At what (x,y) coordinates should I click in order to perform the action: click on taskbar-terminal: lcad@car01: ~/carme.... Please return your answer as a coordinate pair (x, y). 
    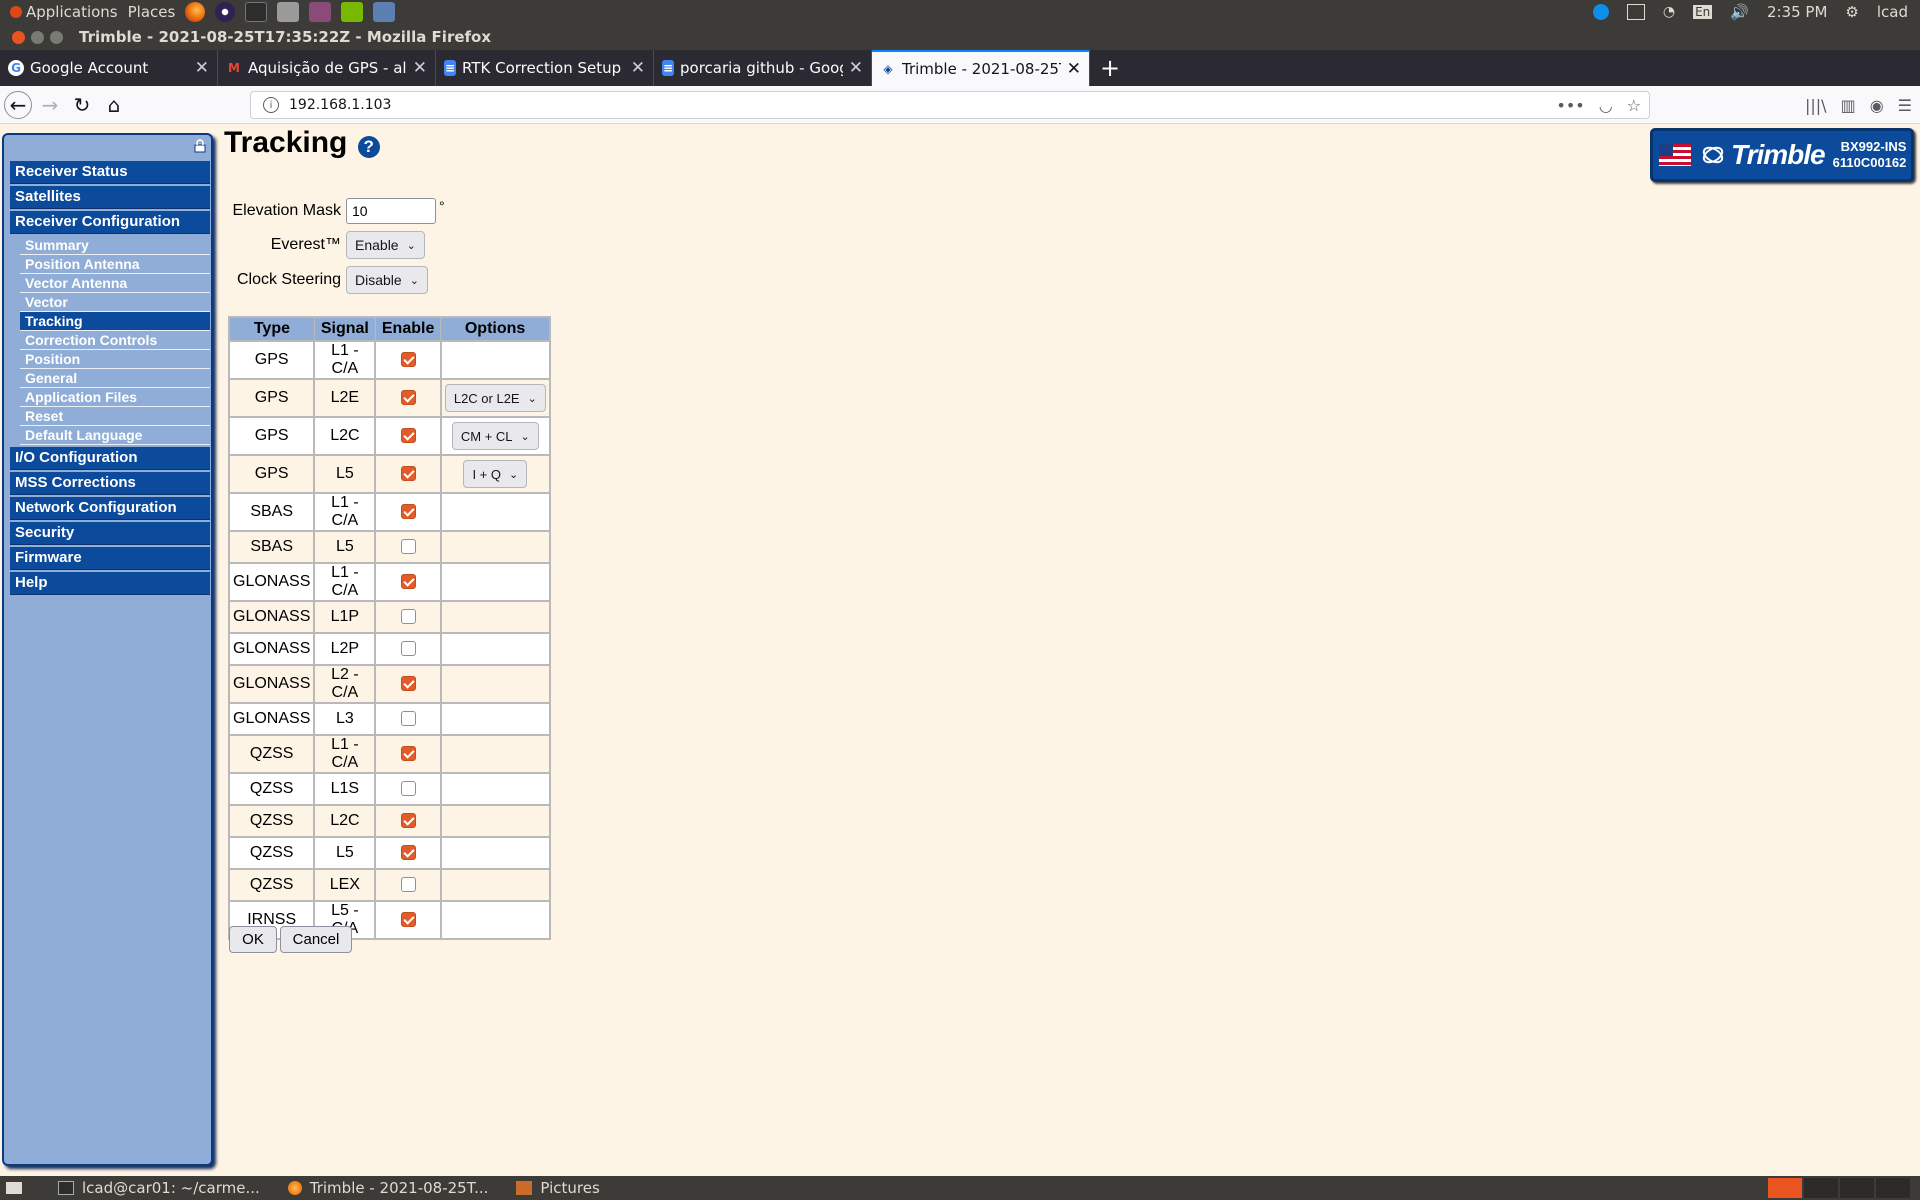
    Looking at the image, I should click on (159, 1188).